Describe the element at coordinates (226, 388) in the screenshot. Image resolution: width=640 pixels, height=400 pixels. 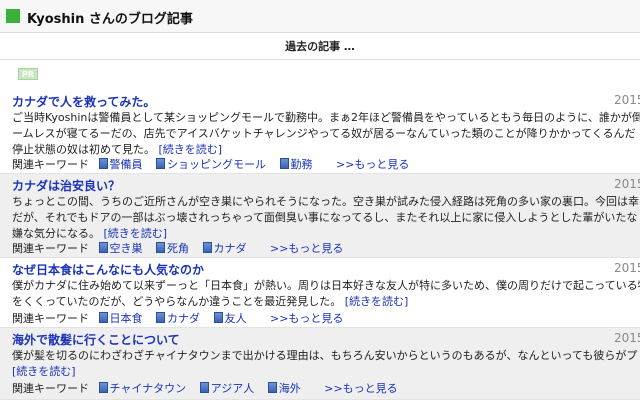
I see `keyword-tag: アジア人` at that location.